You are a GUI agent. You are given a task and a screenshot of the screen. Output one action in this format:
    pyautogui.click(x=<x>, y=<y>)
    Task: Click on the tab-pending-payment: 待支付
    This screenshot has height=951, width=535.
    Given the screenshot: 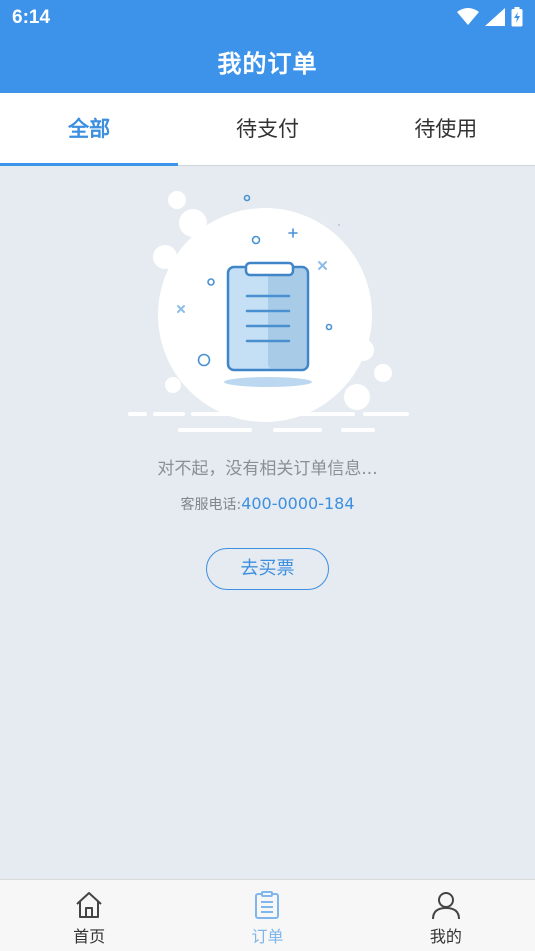 What is the action you would take?
    pyautogui.click(x=267, y=129)
    